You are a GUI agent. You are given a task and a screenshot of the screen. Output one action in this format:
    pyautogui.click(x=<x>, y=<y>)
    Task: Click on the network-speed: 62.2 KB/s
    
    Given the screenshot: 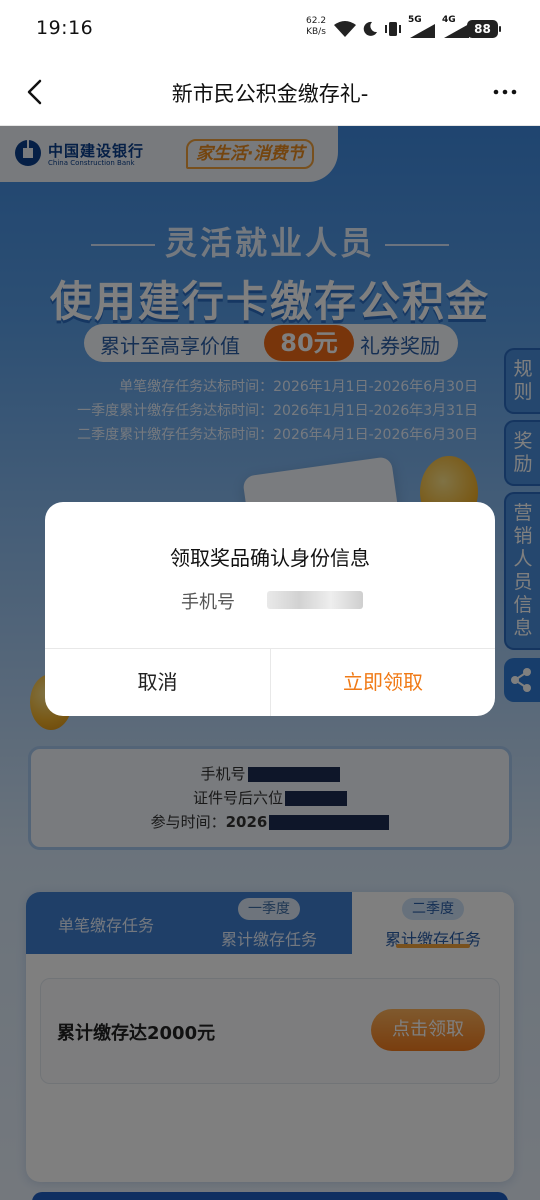 What is the action you would take?
    pyautogui.click(x=316, y=27)
    